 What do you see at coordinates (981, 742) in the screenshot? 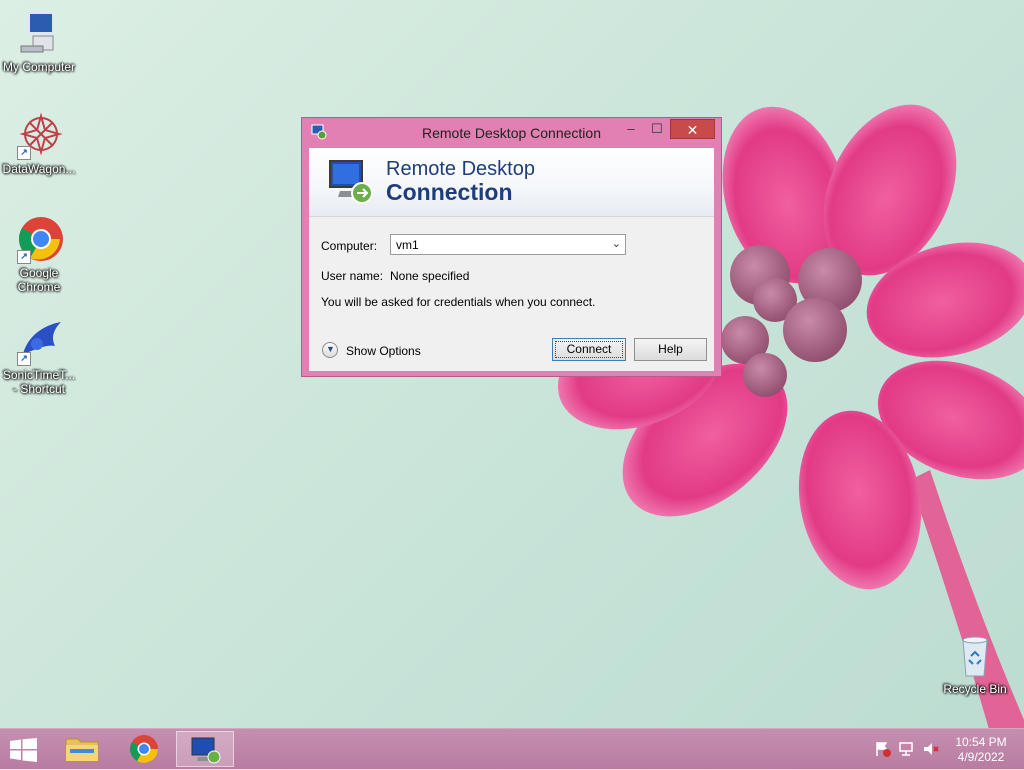
I see `clock-time: 10:54 PM` at bounding box center [981, 742].